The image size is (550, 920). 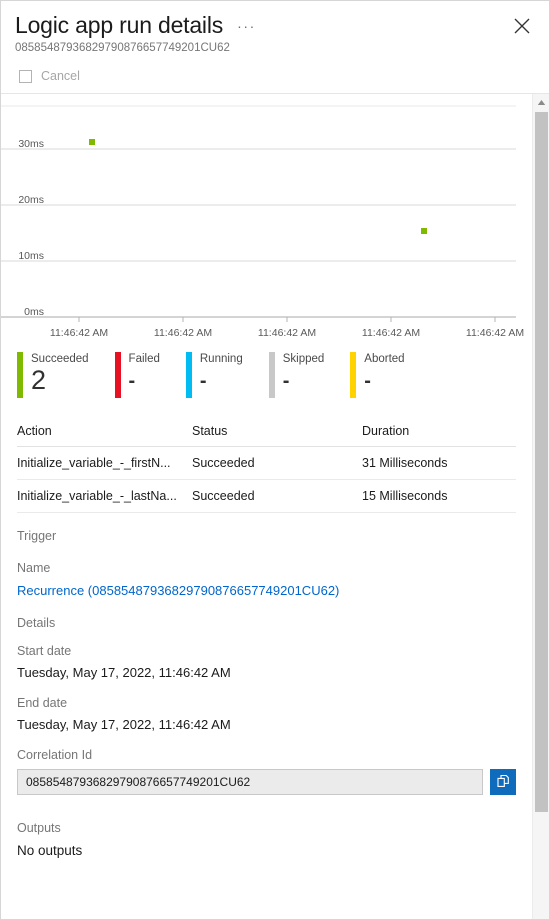 I want to click on chart-y-tick-labels: 30ms 20ms 10ms 0ms, so click(x=31, y=228).